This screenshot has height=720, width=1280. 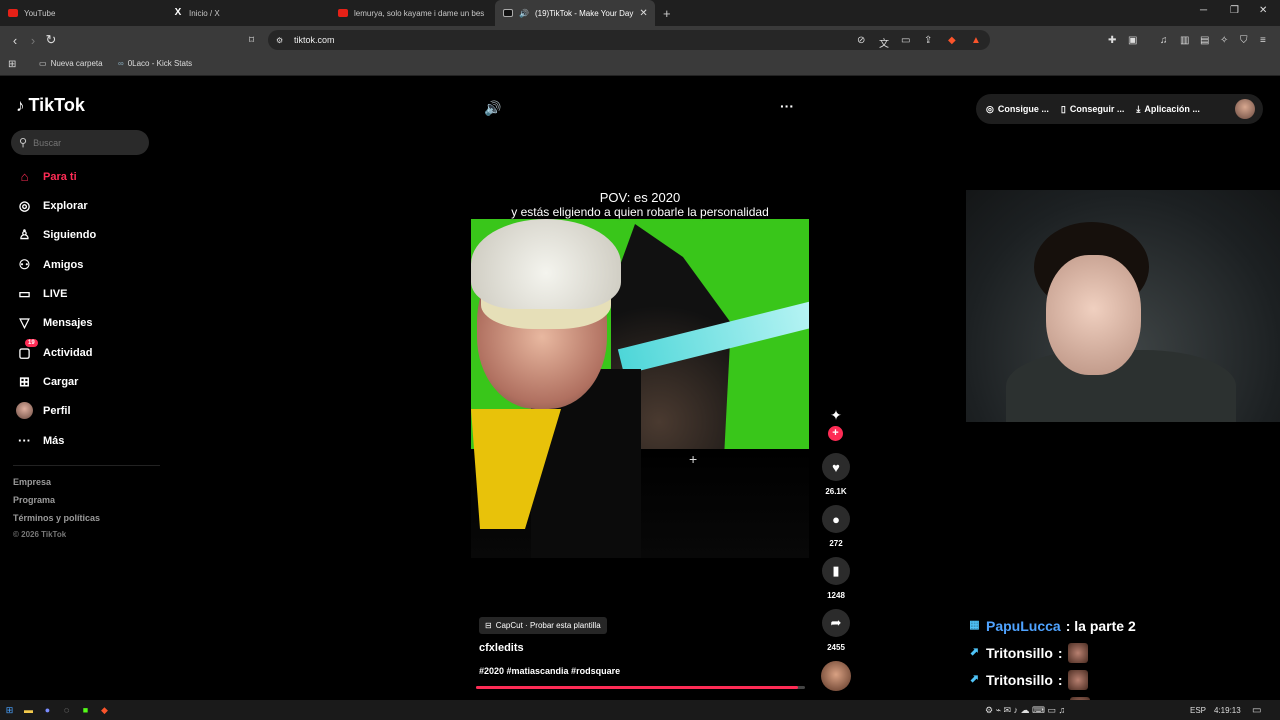 What do you see at coordinates (160, 63) in the screenshot?
I see `bookmark-label: 0Laco - Kick Stats` at bounding box center [160, 63].